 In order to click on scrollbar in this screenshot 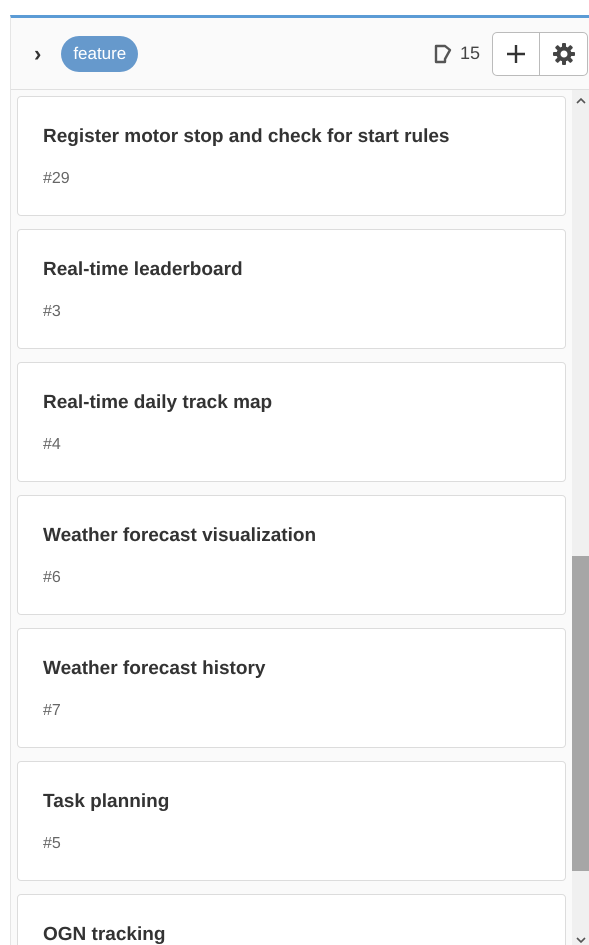, I will do `click(580, 517)`.